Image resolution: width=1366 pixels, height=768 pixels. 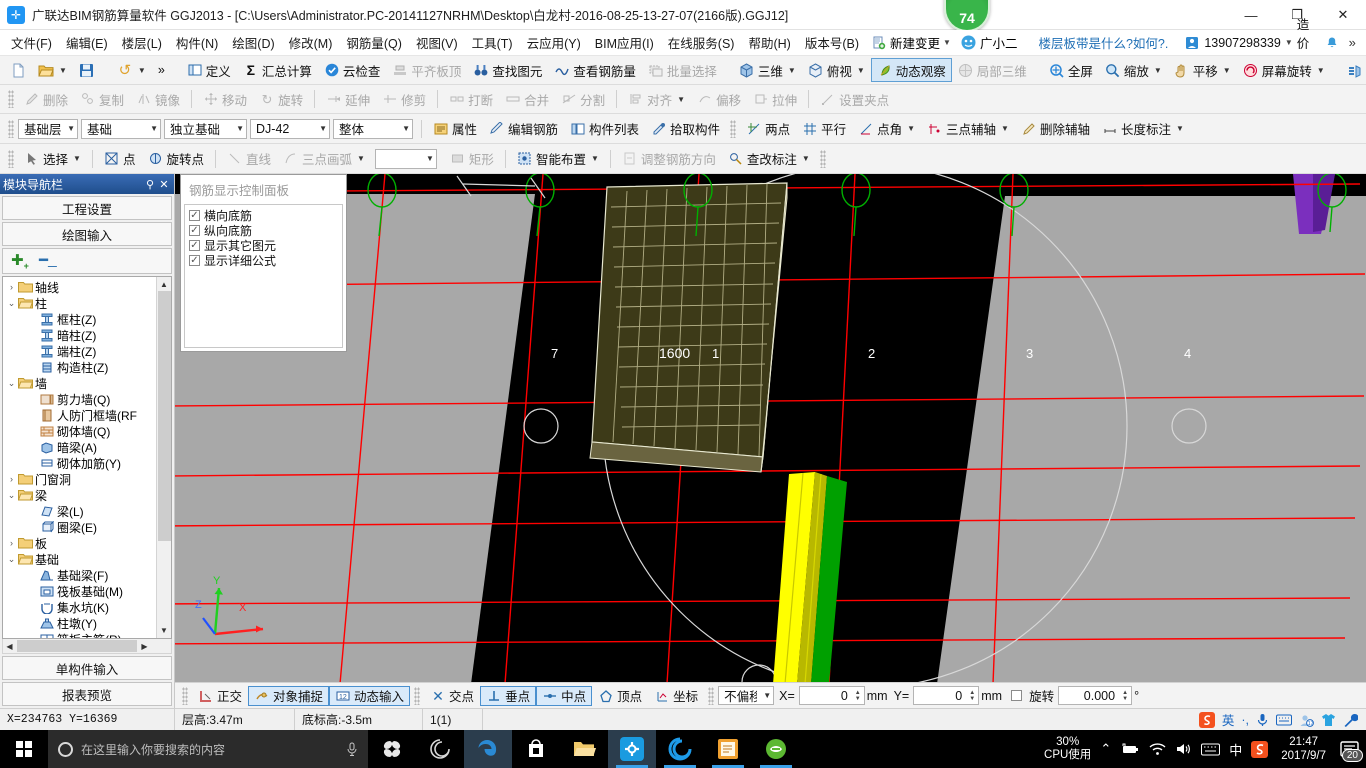 What do you see at coordinates (80, 479) in the screenshot?
I see `tree-item-12: › 门窗洞` at bounding box center [80, 479].